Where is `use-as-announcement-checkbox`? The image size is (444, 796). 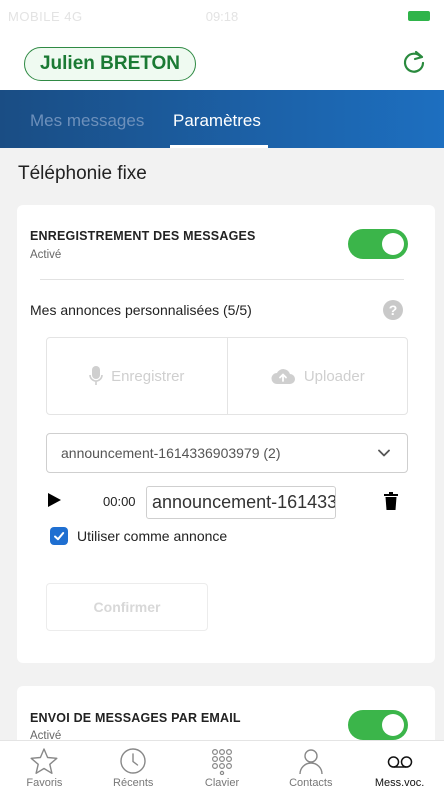 use-as-announcement-checkbox is located at coordinates (59, 536).